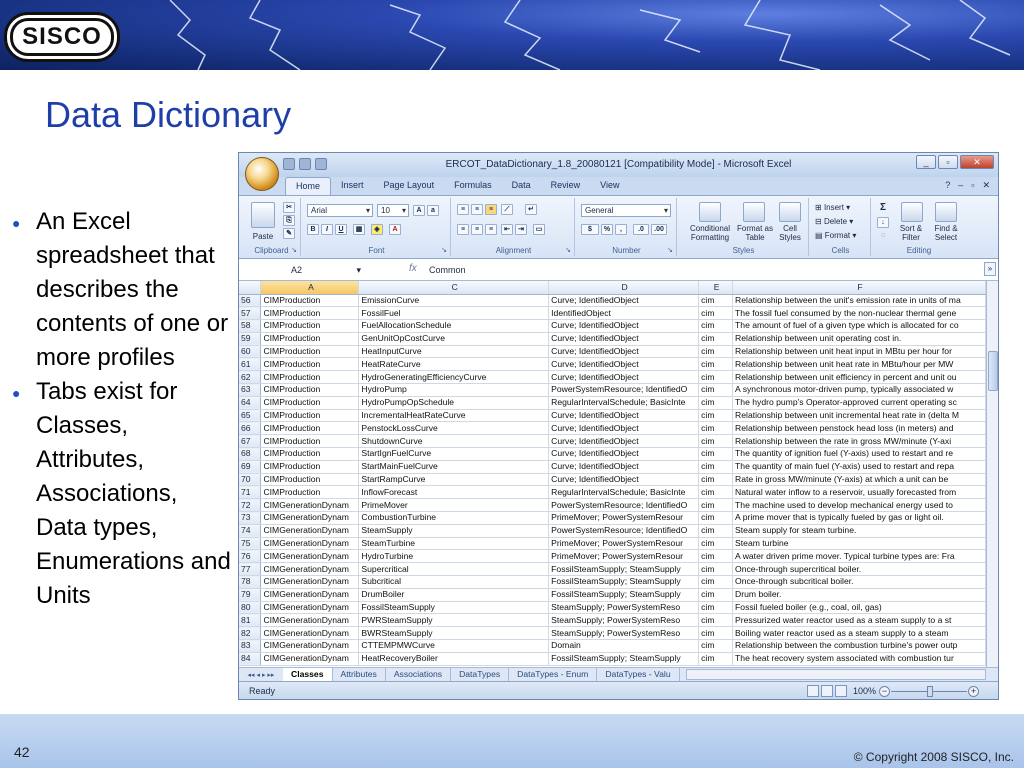  I want to click on row-number: 64, so click(250, 403).